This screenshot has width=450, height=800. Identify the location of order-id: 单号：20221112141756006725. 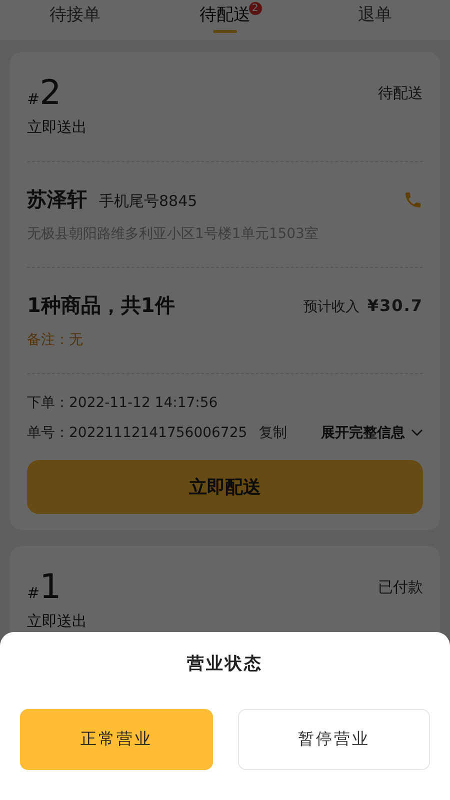
(137, 433).